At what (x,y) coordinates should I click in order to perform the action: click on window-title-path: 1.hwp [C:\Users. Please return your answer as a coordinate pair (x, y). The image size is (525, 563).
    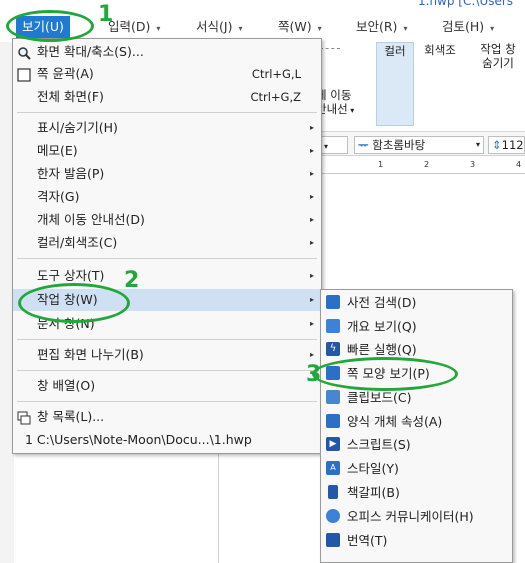
    Looking at the image, I should click on (466, 4).